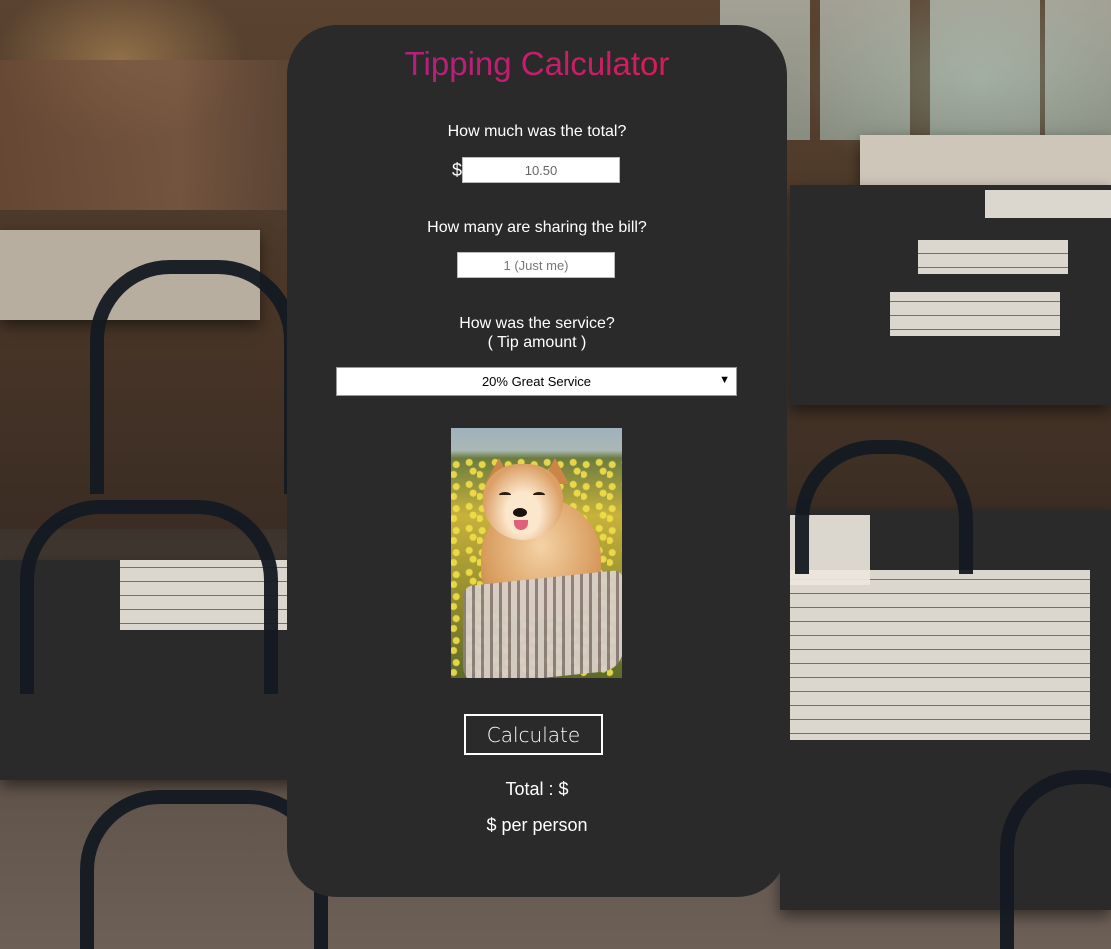  Describe the element at coordinates (537, 323) in the screenshot. I see `service-question-label: How was the service?` at that location.